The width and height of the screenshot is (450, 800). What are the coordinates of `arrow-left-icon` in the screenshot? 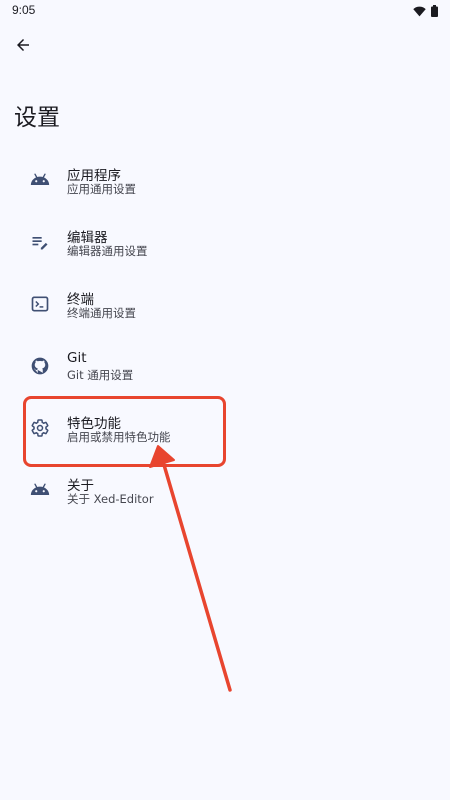 It's located at (23, 47).